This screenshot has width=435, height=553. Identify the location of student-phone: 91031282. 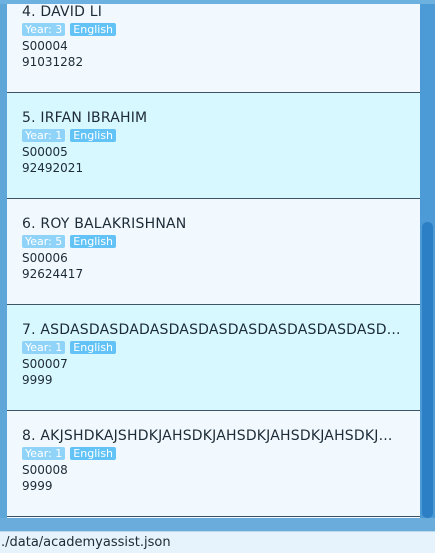
(53, 62).